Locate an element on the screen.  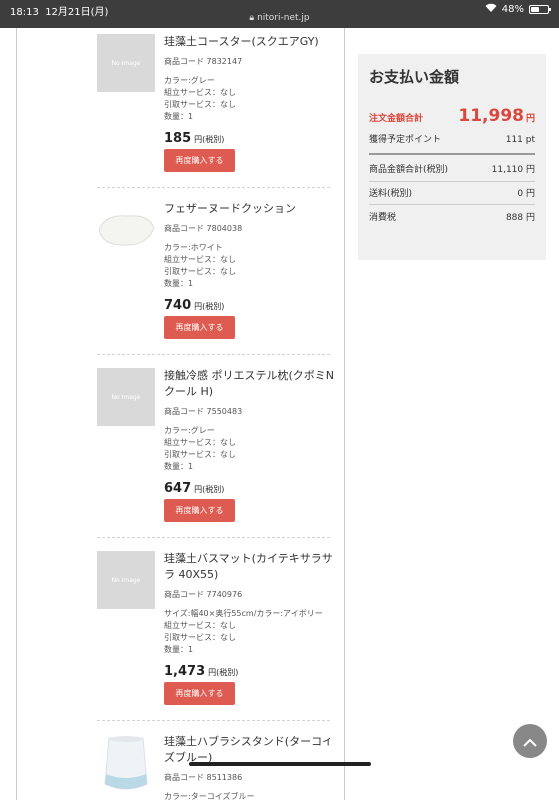
tax-value: 888 円 is located at coordinates (520, 218).